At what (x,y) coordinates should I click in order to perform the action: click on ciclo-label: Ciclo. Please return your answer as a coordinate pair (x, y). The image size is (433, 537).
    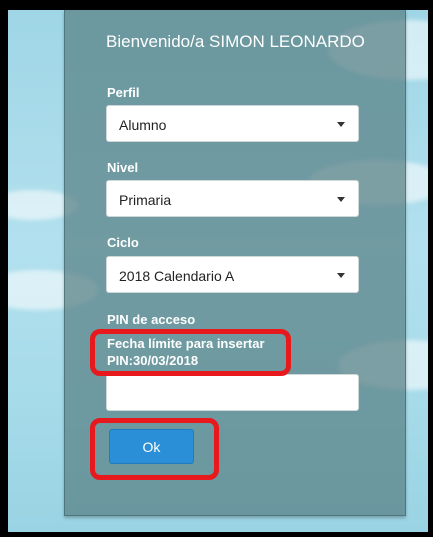
    Looking at the image, I should click on (123, 242).